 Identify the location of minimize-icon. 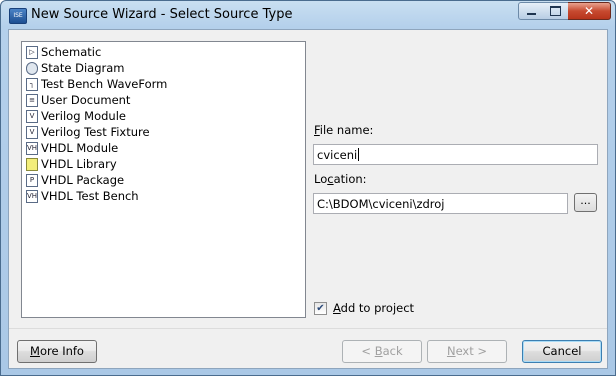
(531, 14).